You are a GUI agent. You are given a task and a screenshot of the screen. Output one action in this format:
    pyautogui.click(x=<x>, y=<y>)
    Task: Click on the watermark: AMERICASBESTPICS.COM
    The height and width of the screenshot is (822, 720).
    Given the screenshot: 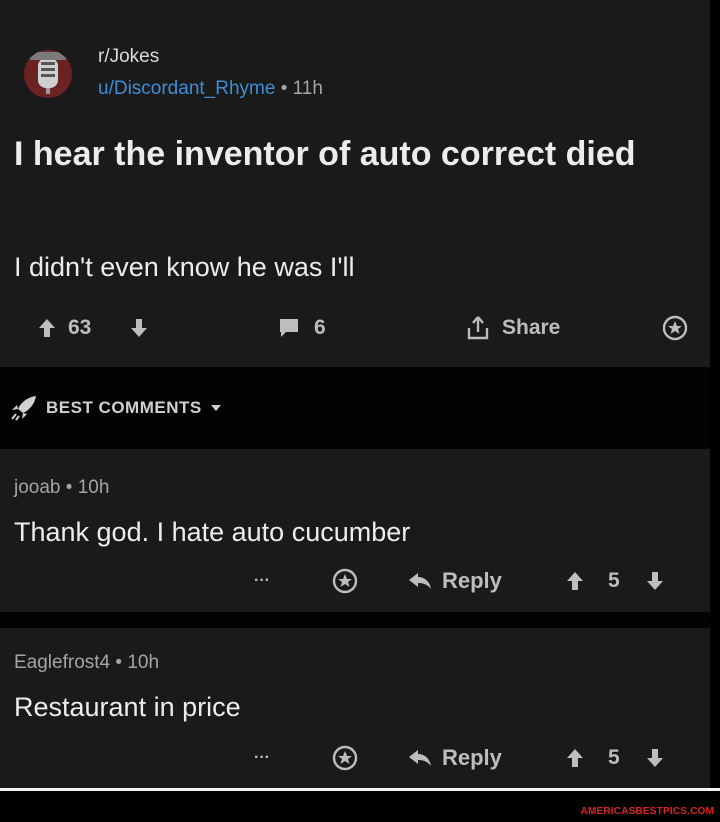 What is the action you would take?
    pyautogui.click(x=647, y=811)
    